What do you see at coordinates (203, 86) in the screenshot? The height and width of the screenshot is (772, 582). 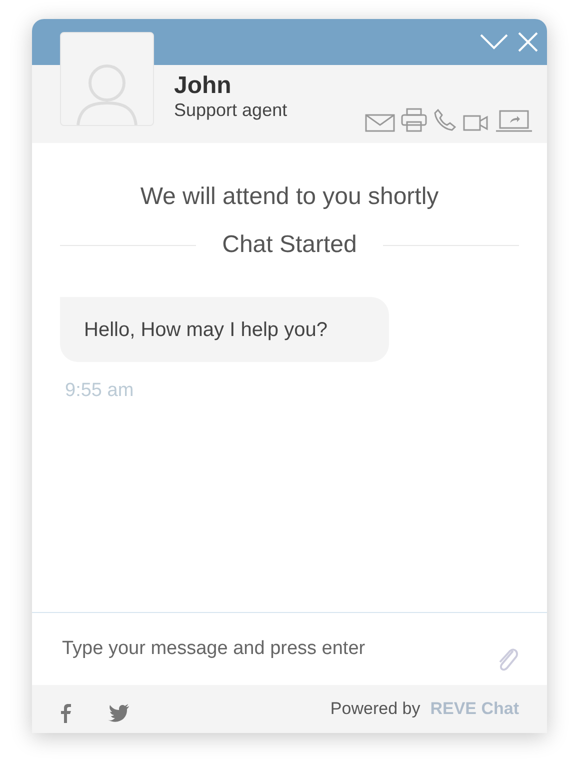 I see `agent-name: John` at bounding box center [203, 86].